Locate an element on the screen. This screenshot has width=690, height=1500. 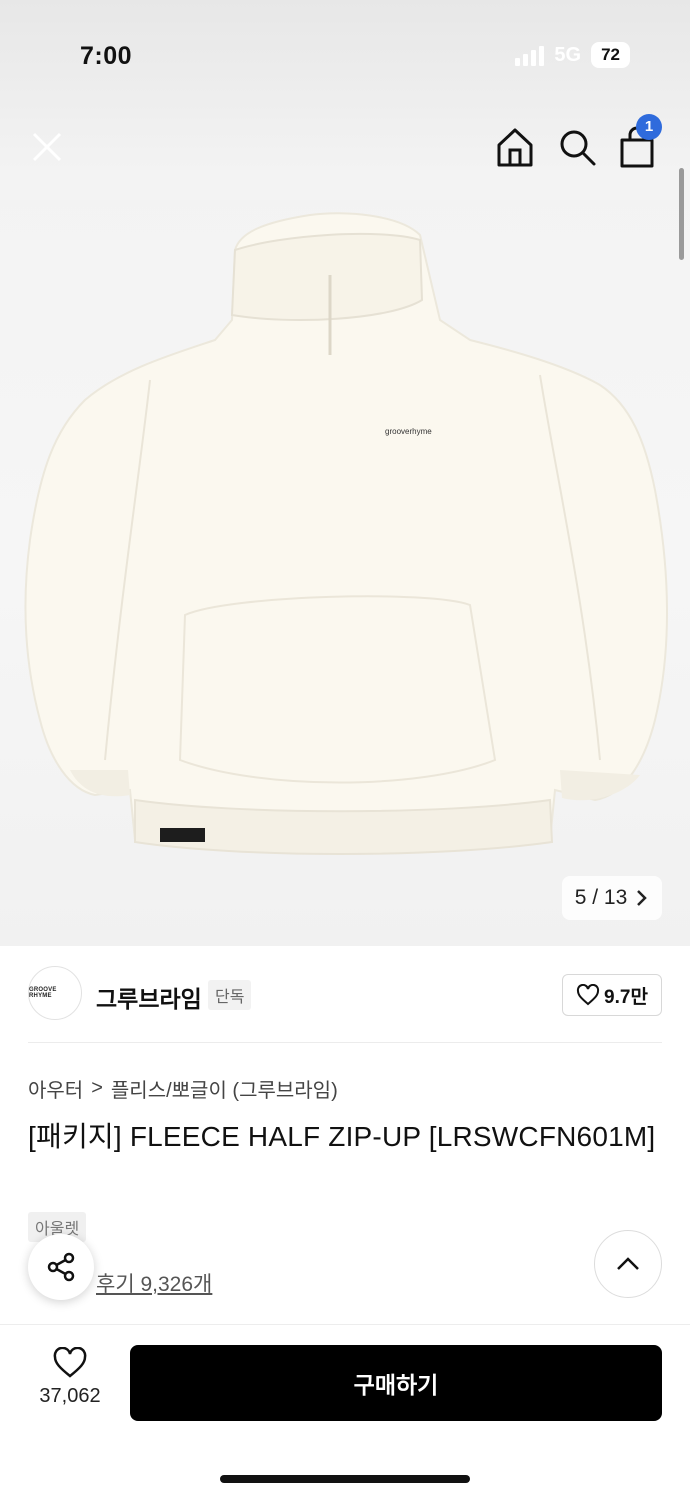
shopping-bag-button: 1 is located at coordinates (637, 143).